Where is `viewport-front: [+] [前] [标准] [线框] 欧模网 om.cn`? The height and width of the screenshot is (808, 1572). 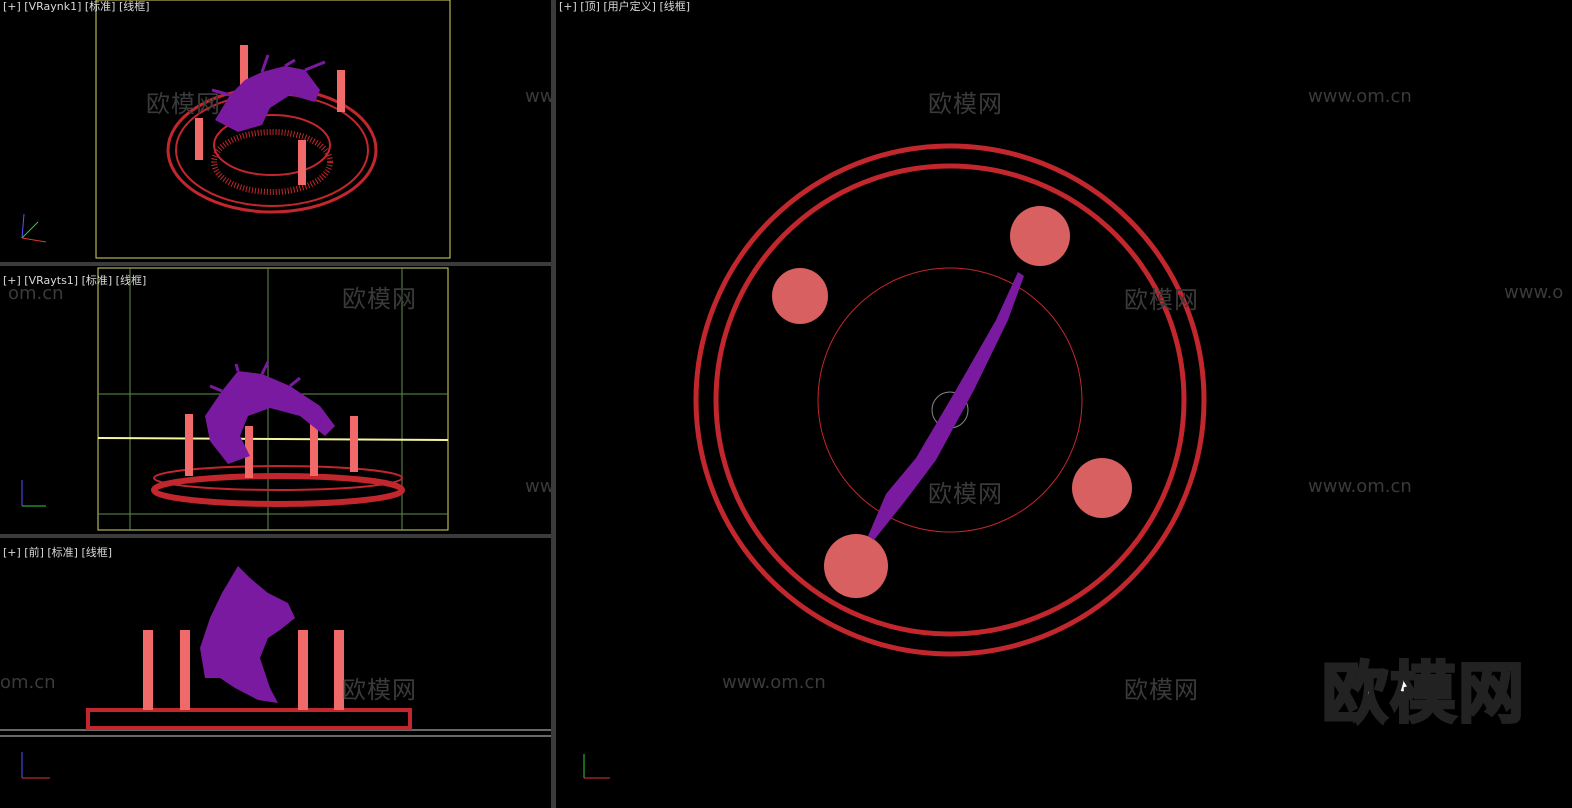 viewport-front: [+] [前] [标准] [线框] 欧模网 om.cn is located at coordinates (275, 673).